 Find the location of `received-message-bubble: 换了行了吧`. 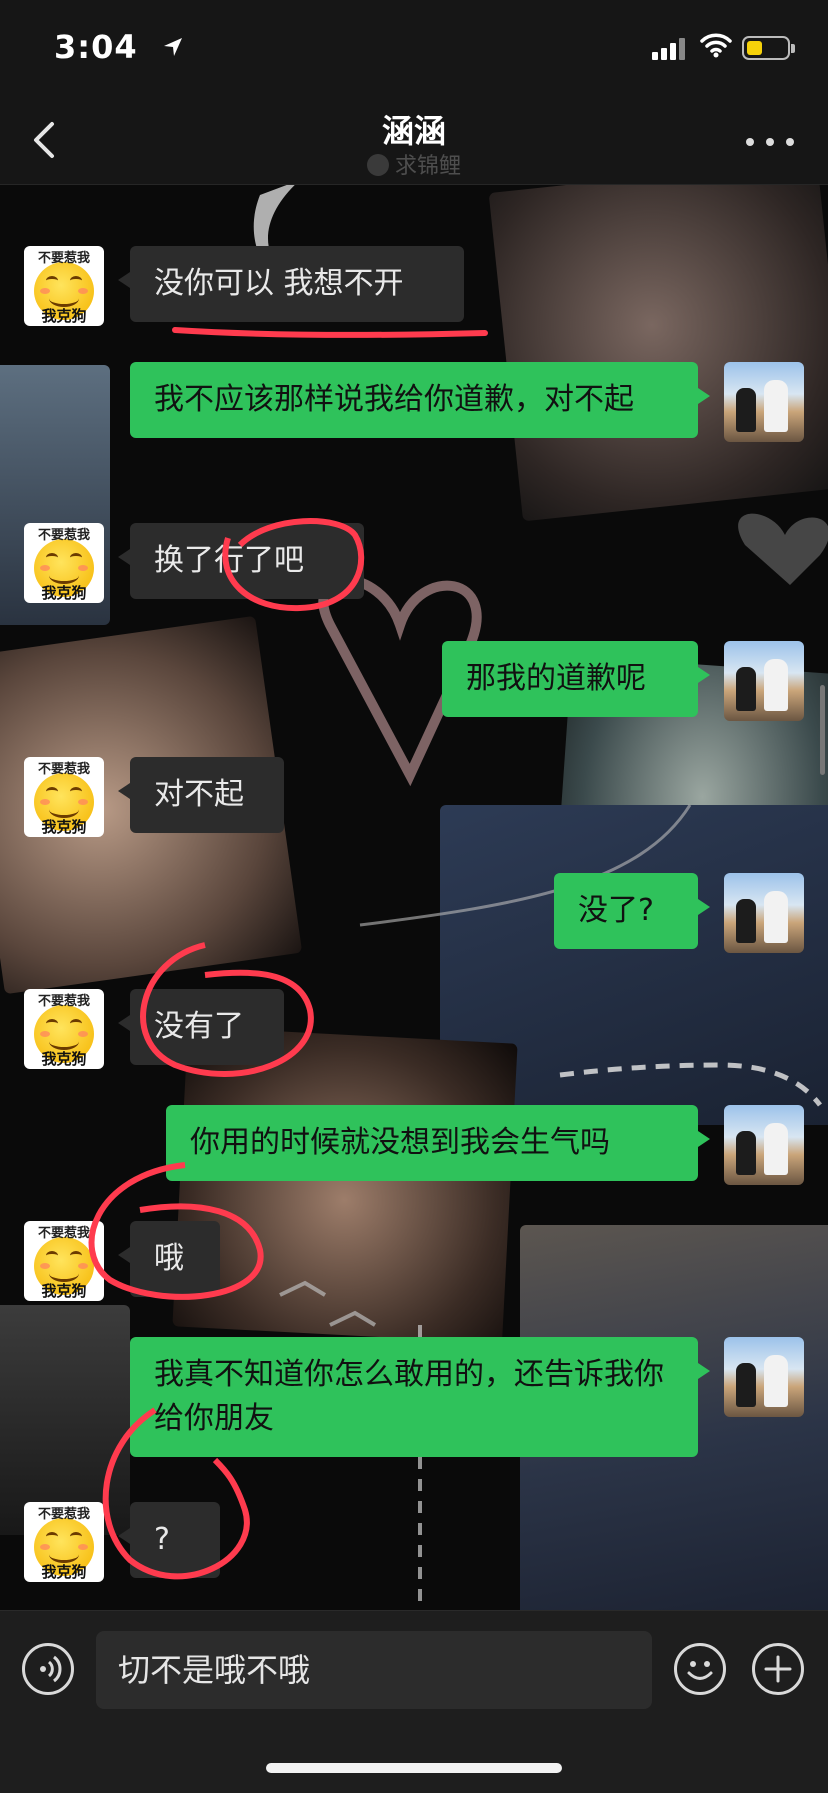

received-message-bubble: 换了行了吧 is located at coordinates (241, 561).